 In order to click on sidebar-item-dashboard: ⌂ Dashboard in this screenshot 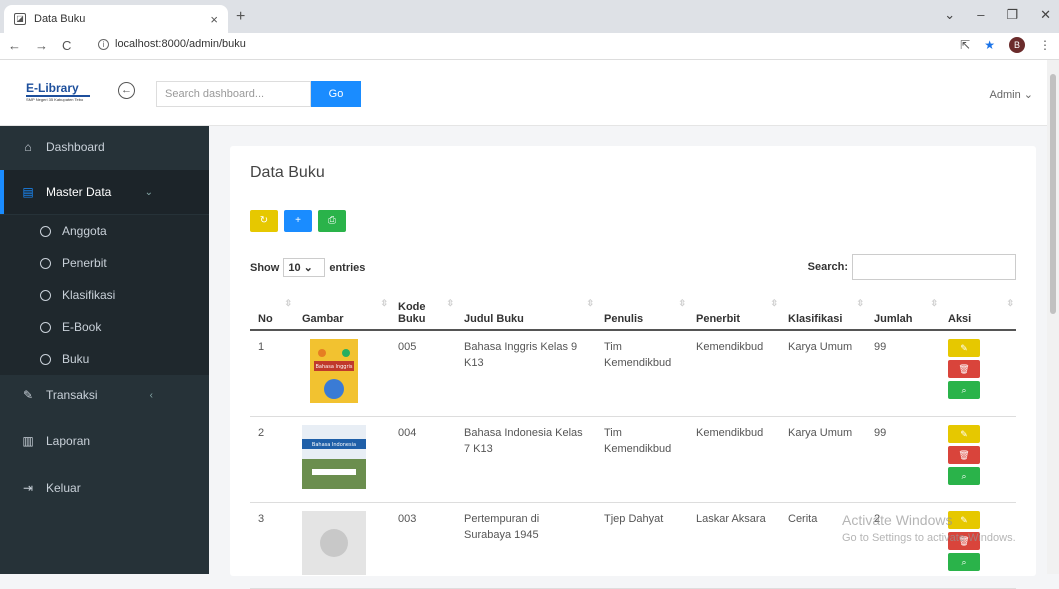, I will do `click(104, 147)`.